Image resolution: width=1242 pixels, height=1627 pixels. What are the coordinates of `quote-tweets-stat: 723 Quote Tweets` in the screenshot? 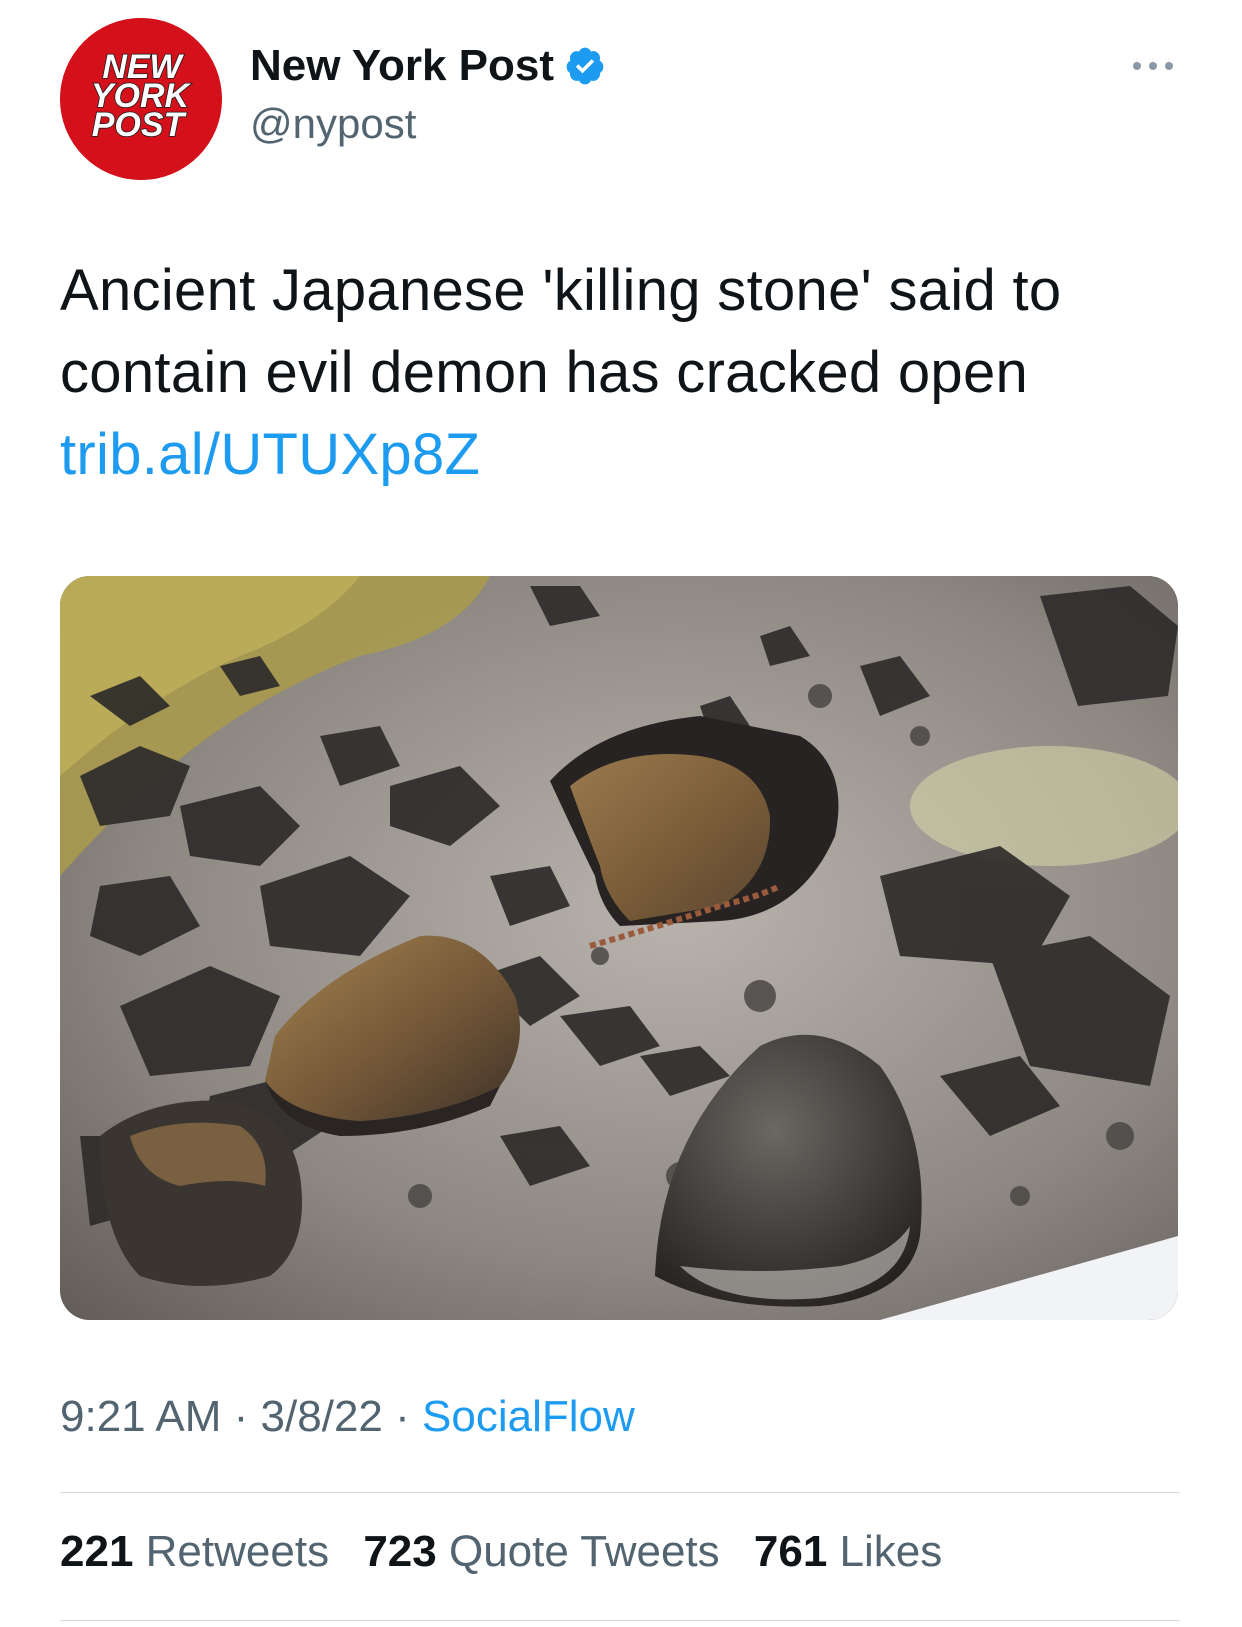 It's located at (541, 1551).